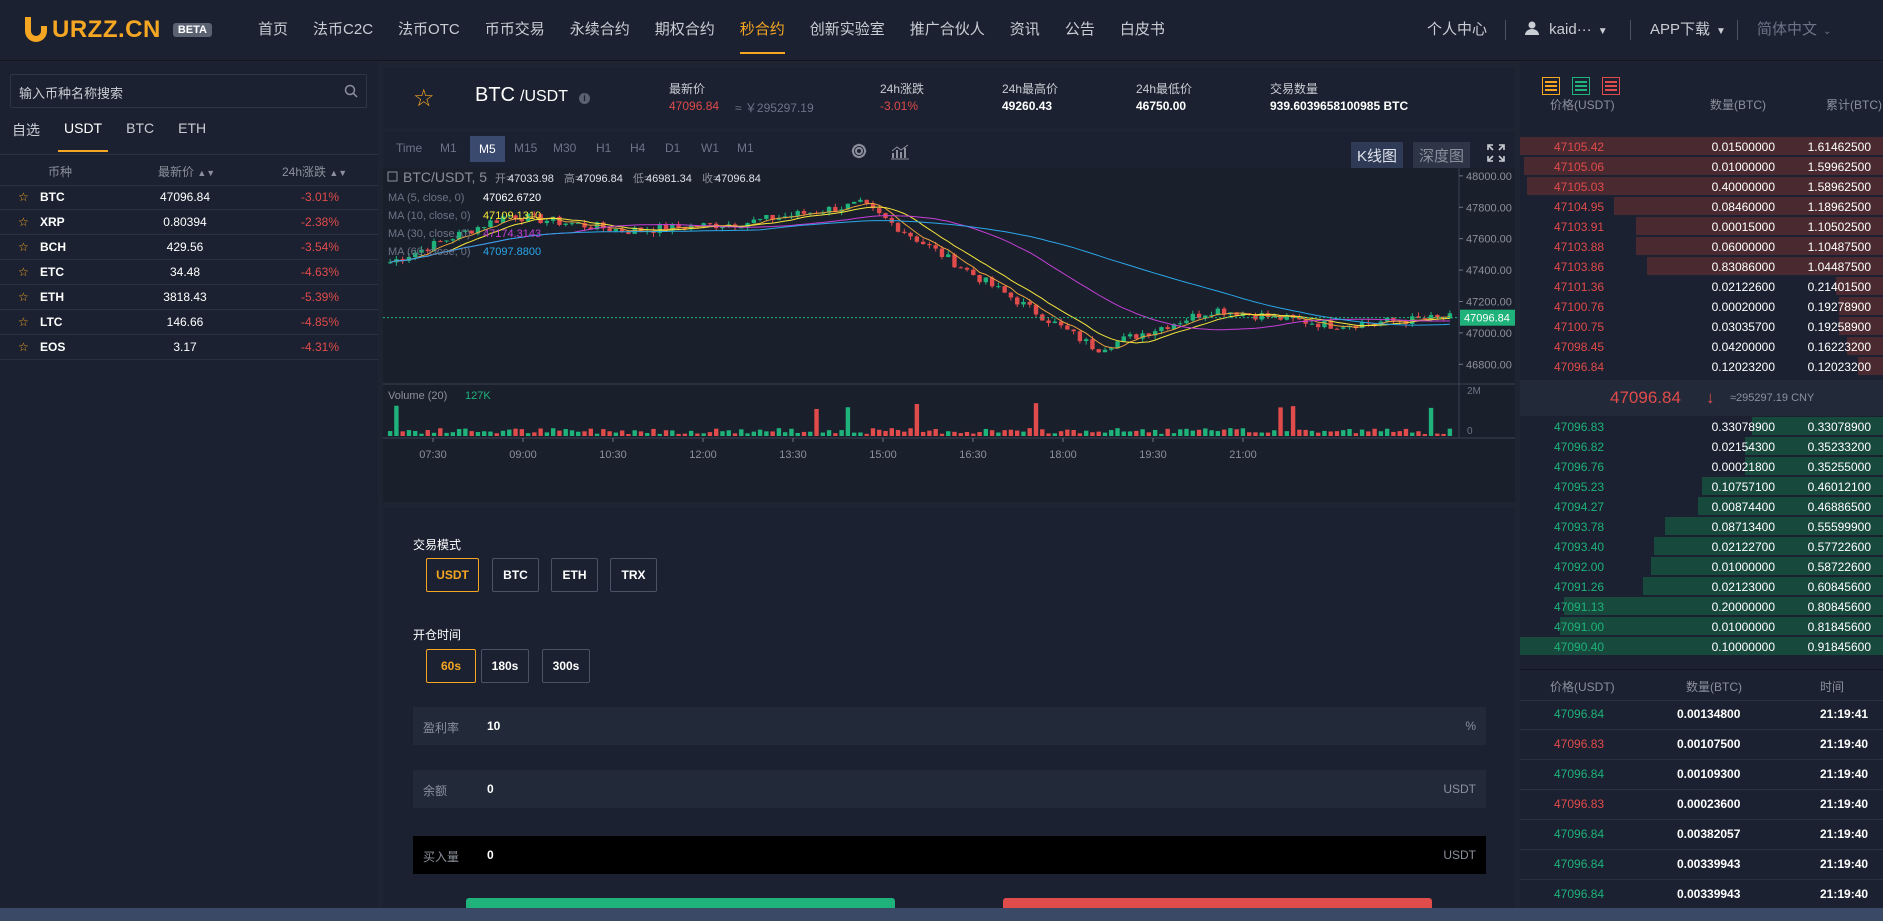 The width and height of the screenshot is (1883, 921). I want to click on settings-gear-icon, so click(859, 151).